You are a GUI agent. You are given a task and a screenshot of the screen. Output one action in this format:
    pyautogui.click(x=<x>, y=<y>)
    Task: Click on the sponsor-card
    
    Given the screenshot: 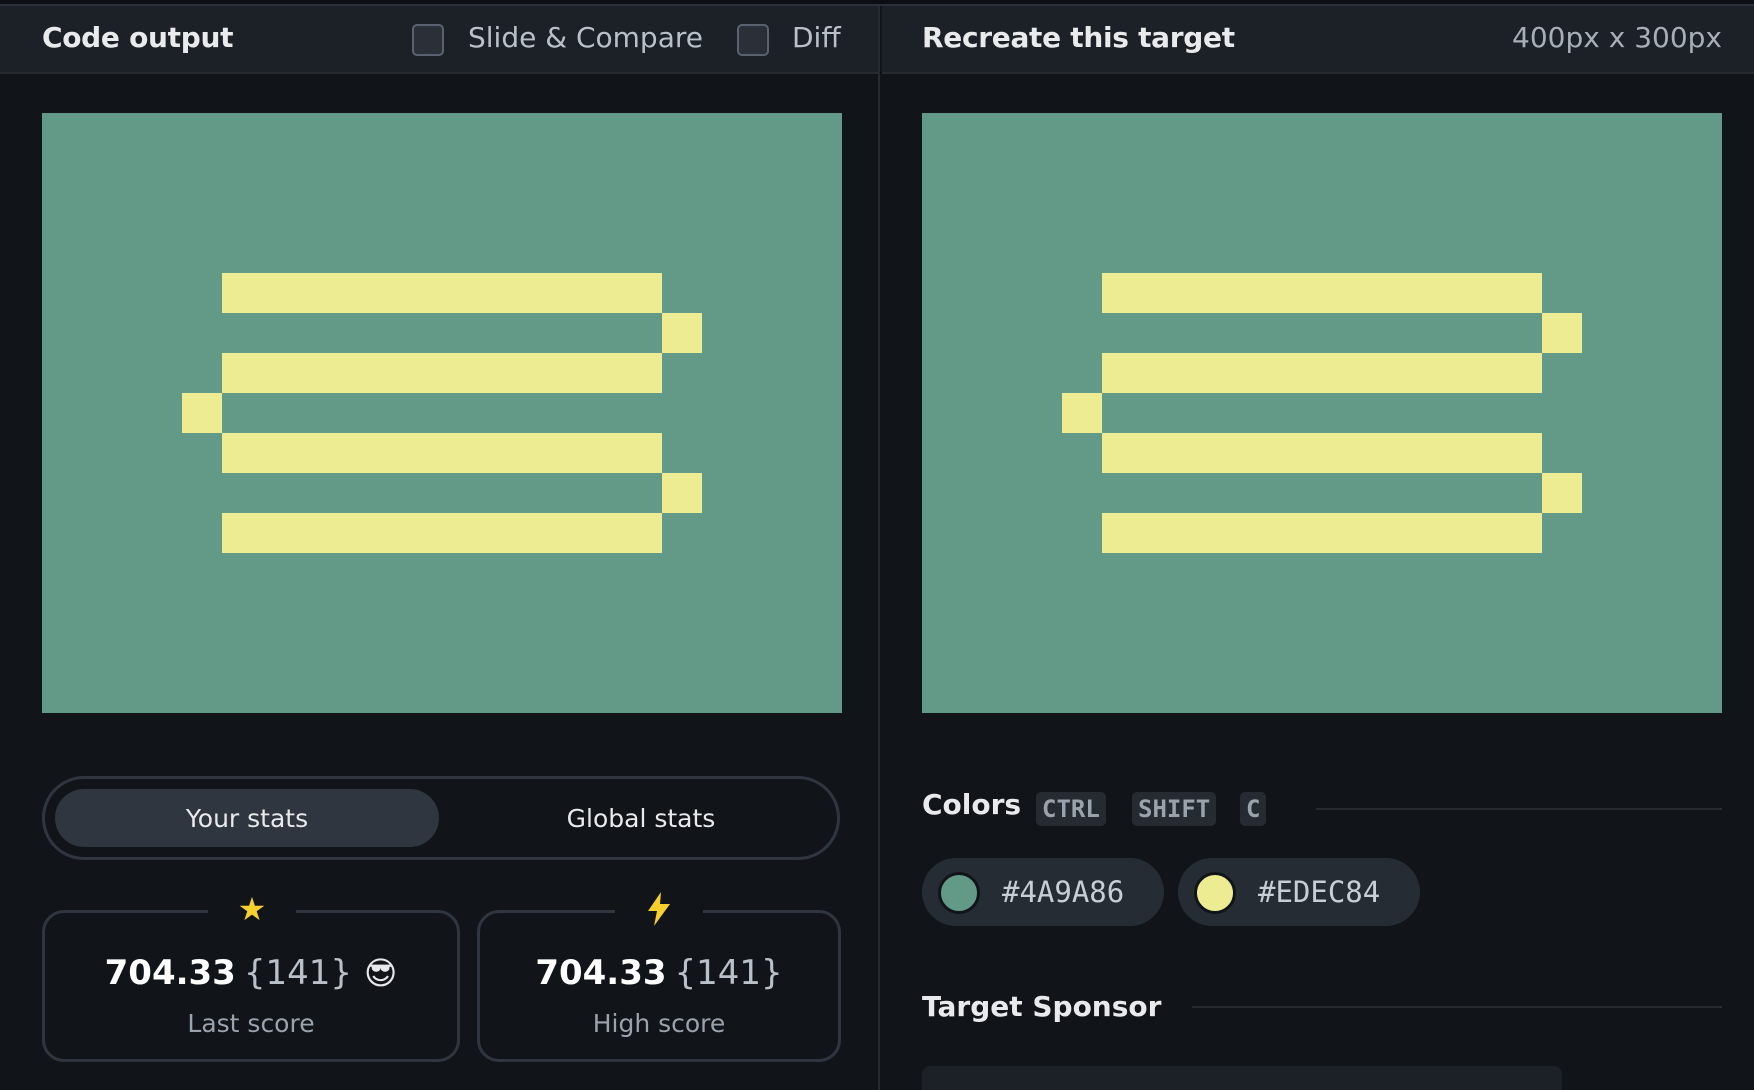 What is the action you would take?
    pyautogui.click(x=1242, y=1078)
    